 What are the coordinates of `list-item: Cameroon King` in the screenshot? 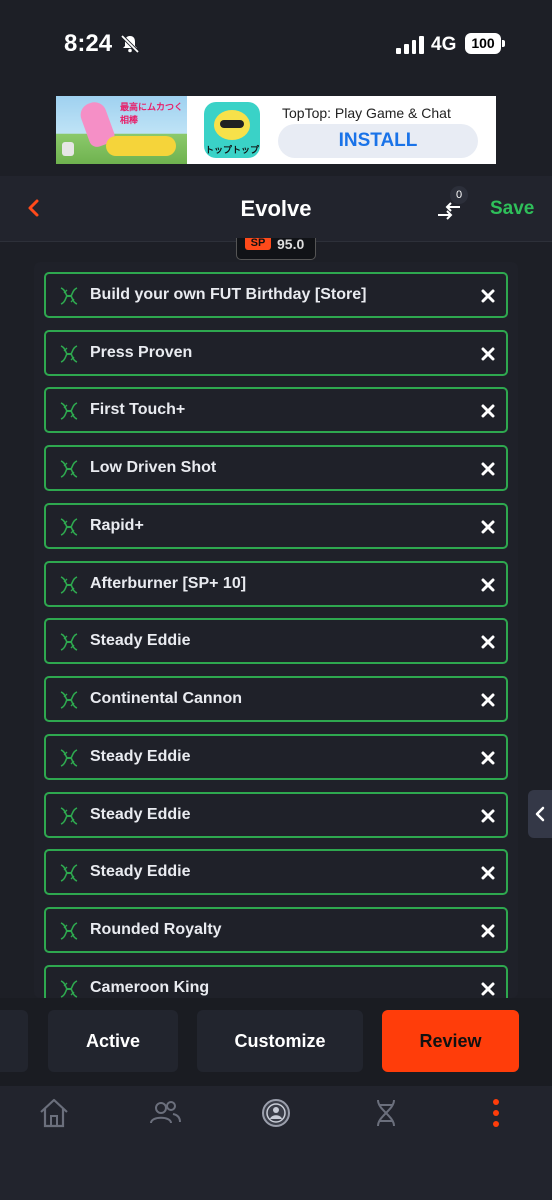 It's located at (276, 981).